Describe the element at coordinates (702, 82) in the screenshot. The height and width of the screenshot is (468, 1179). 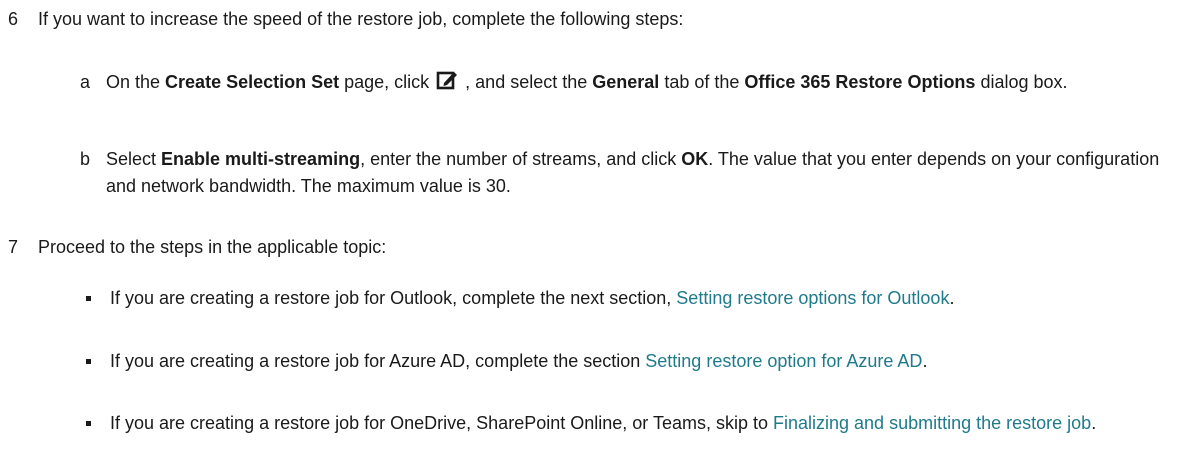
I see `text-run: tab of the` at that location.